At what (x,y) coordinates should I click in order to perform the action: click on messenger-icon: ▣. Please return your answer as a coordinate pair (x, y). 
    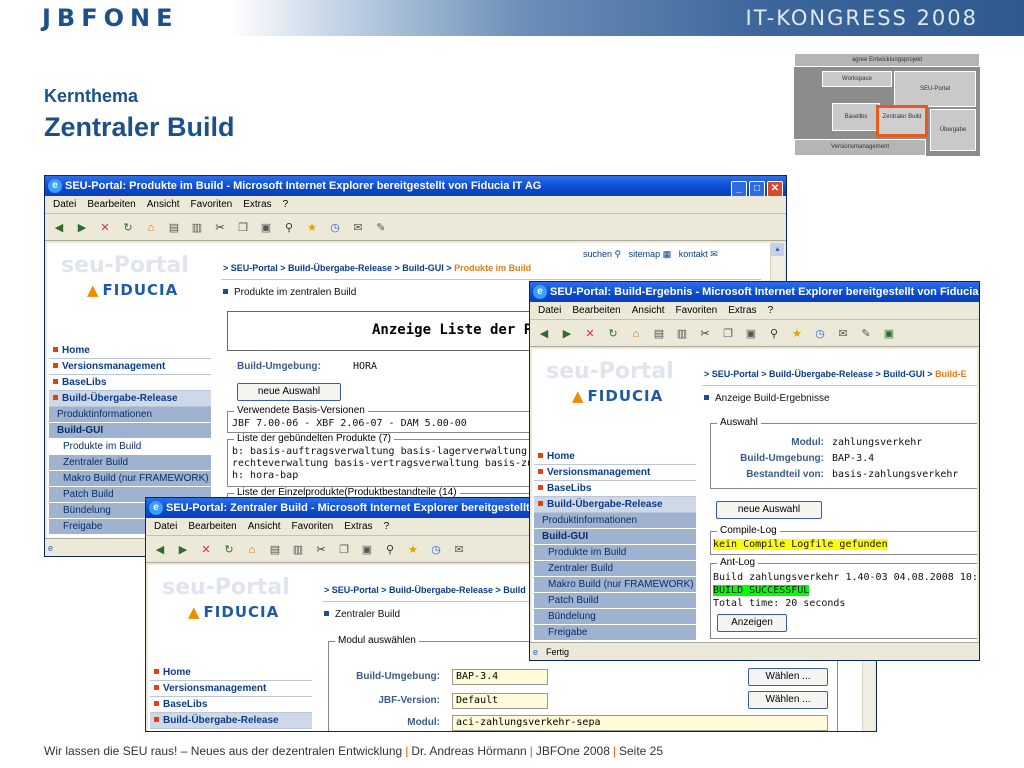
    Looking at the image, I should click on (889, 334).